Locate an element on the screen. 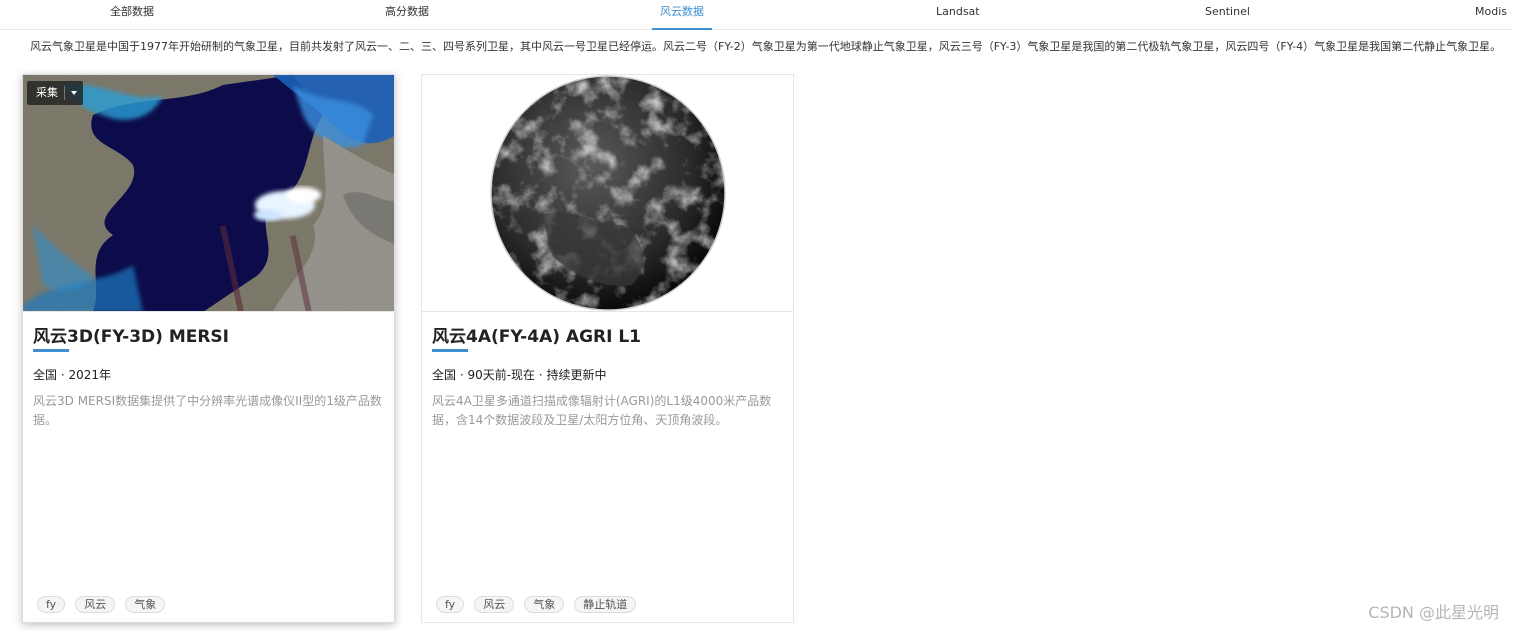  tab-all-data: 全部数据 is located at coordinates (132, 15).